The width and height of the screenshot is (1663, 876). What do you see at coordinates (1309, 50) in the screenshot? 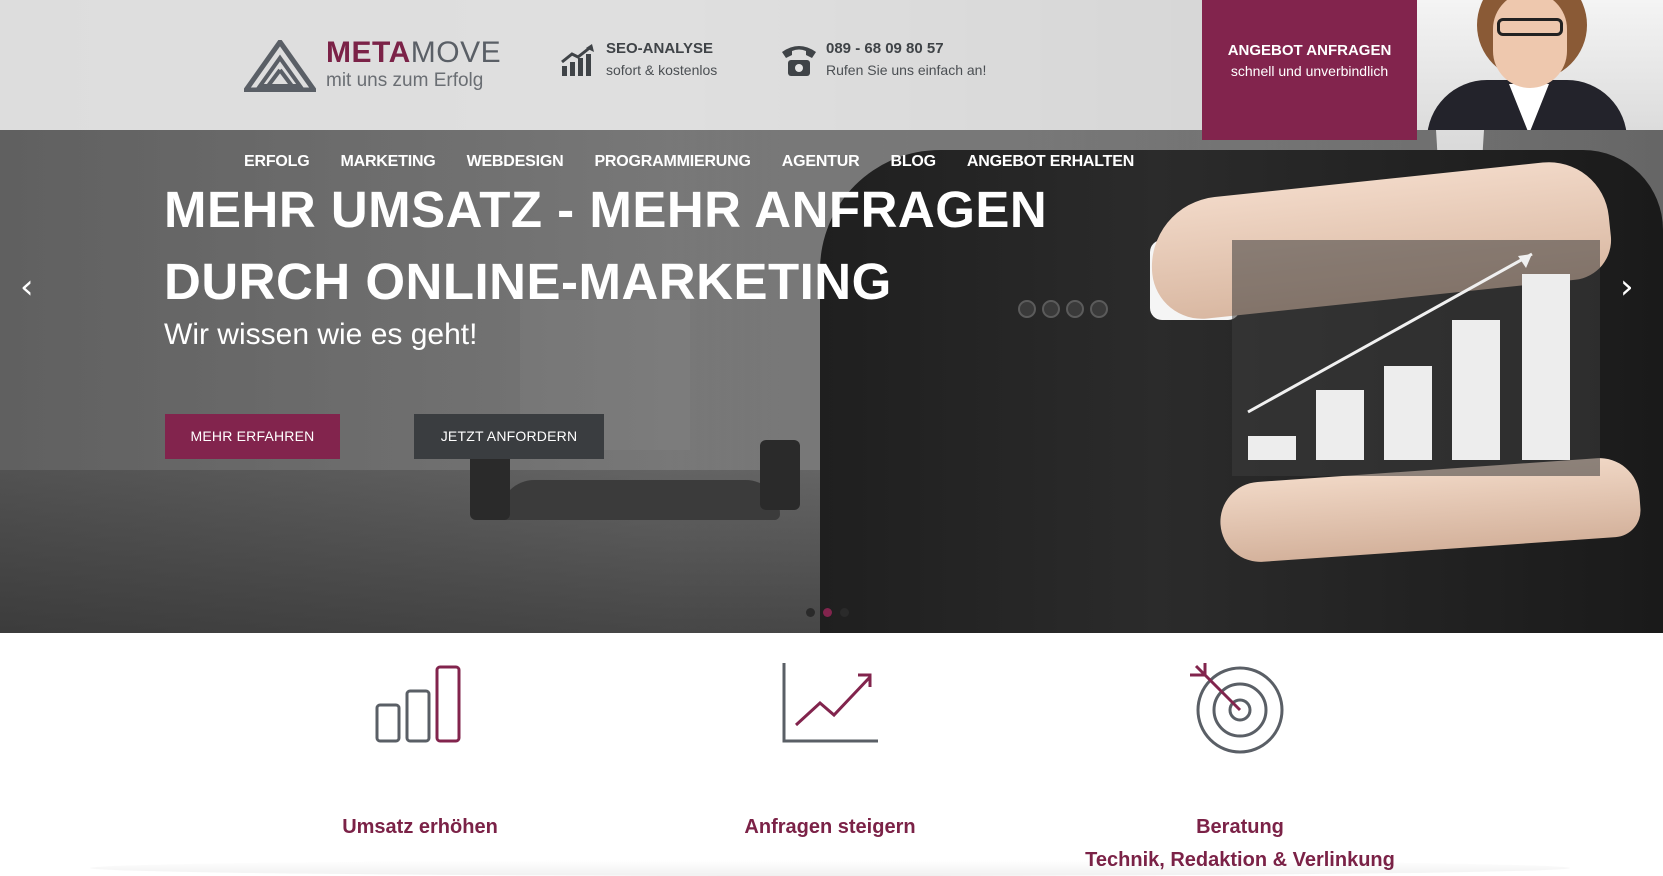
I see `request-offer-title: ANGEBOT ANFRAGEN` at bounding box center [1309, 50].